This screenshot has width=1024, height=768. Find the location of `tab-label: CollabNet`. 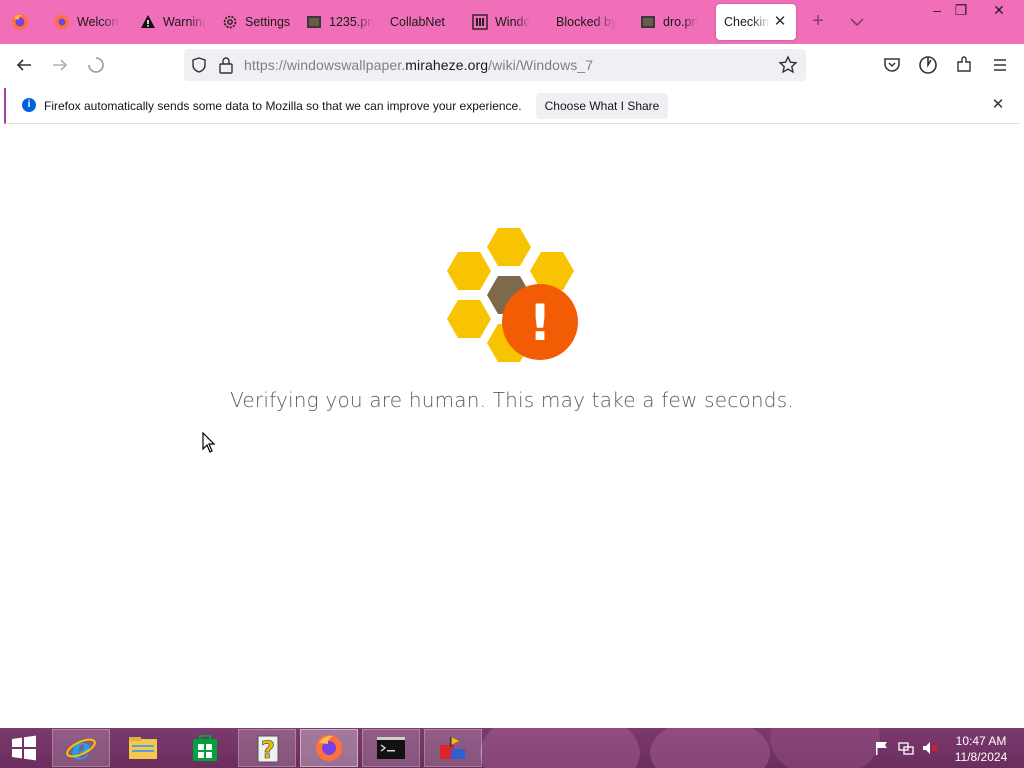

tab-label: CollabNet is located at coordinates (417, 22).